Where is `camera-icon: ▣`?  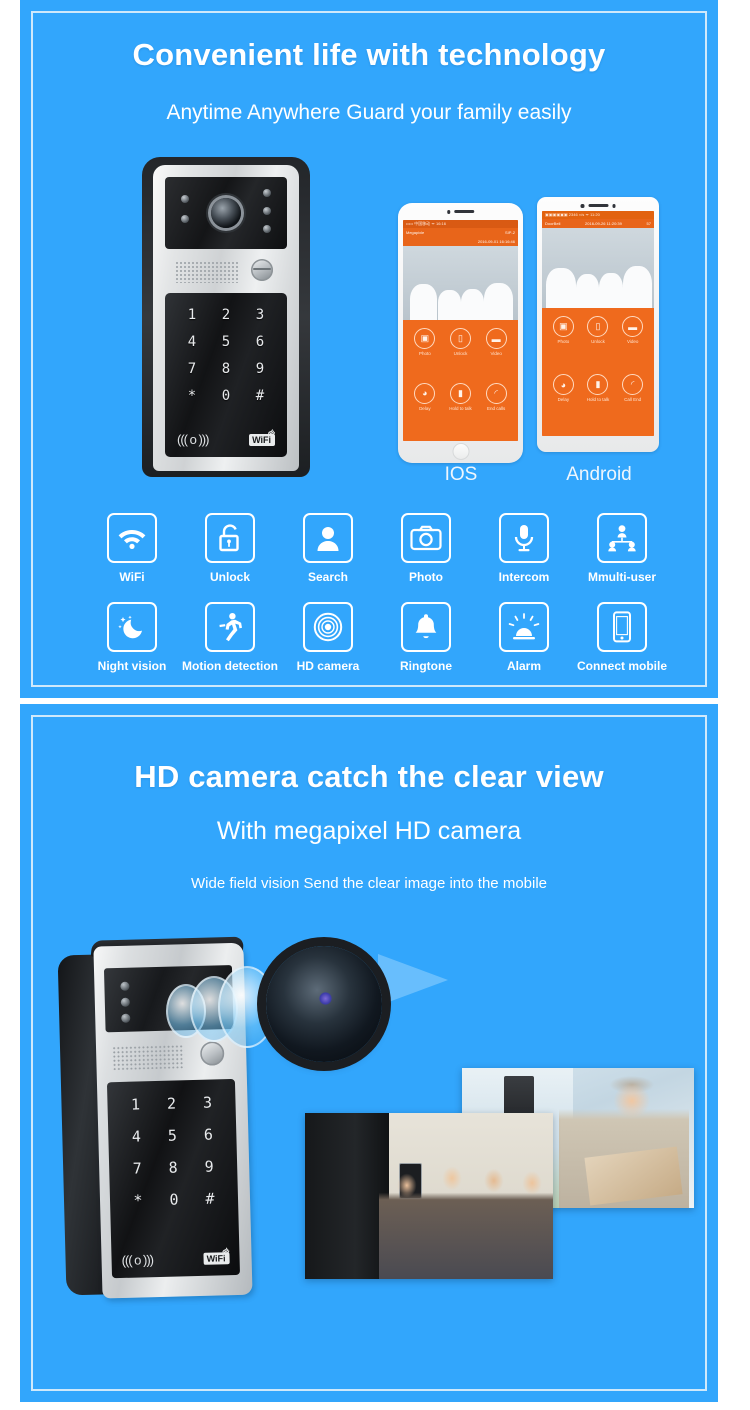 camera-icon: ▣ is located at coordinates (563, 326).